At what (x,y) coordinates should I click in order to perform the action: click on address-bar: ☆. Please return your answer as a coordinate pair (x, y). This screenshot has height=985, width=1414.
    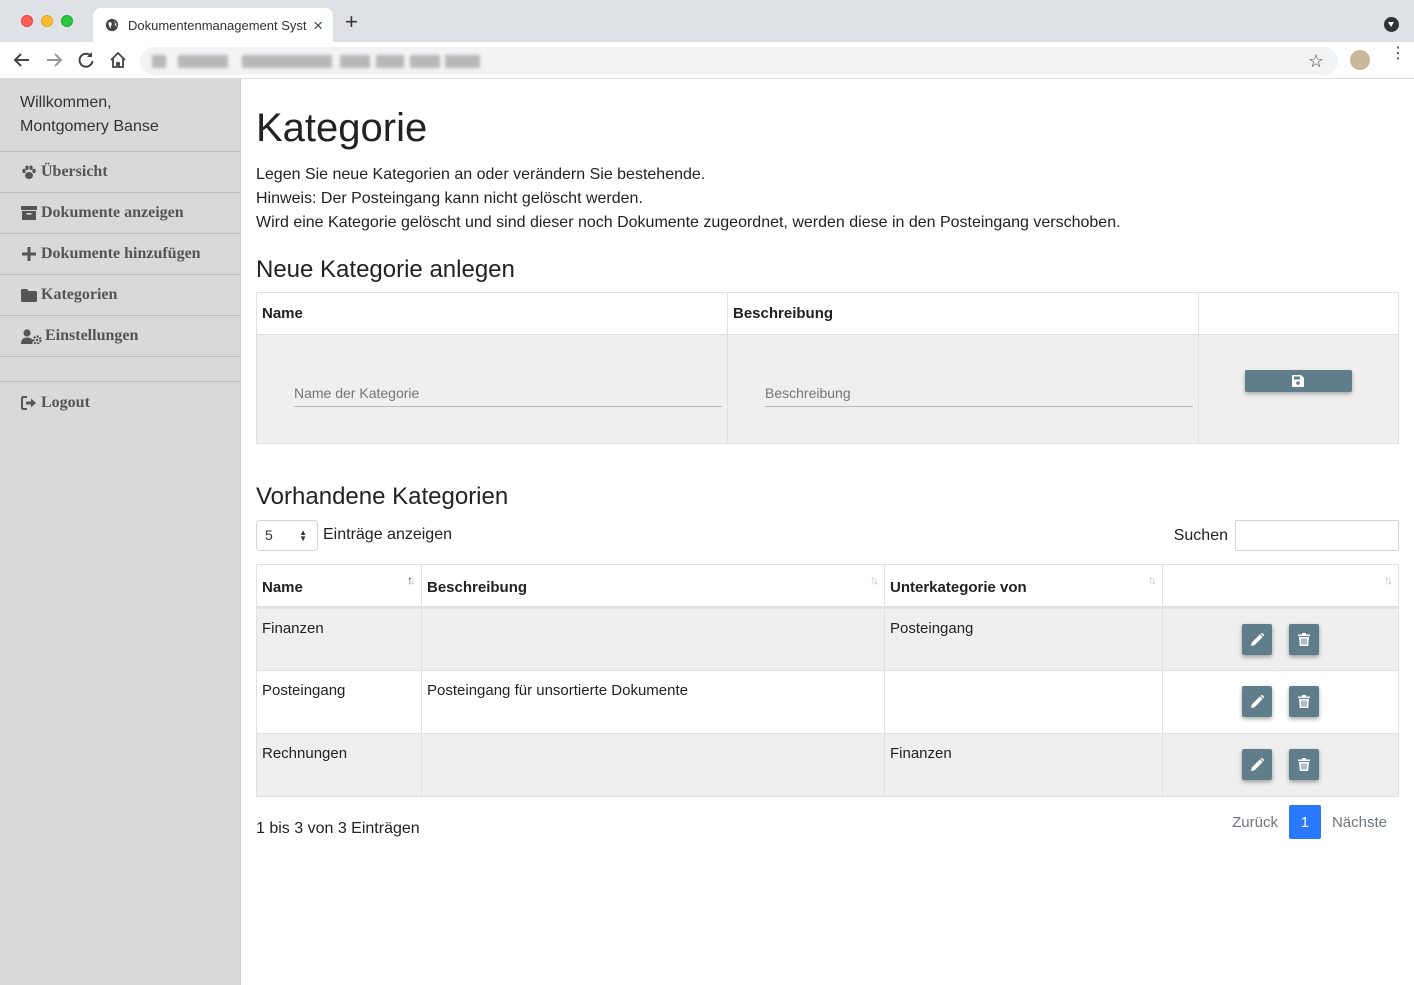
    Looking at the image, I should click on (739, 61).